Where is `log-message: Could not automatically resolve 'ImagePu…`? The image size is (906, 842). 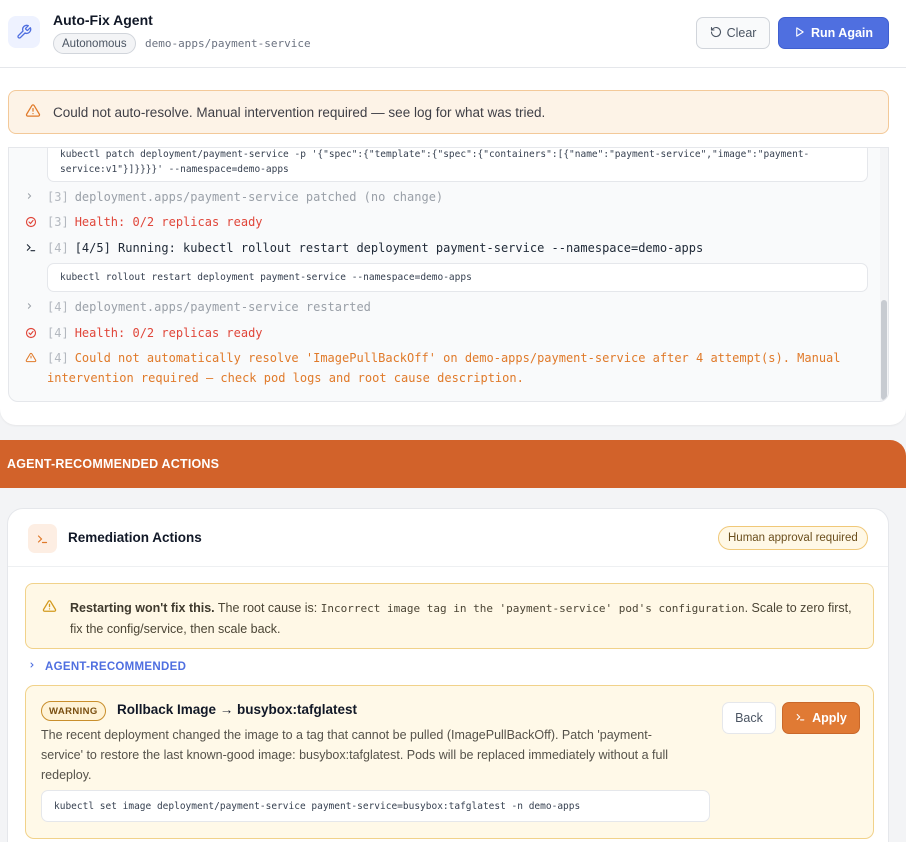 log-message: Could not automatically resolve 'ImagePu… is located at coordinates (457, 358).